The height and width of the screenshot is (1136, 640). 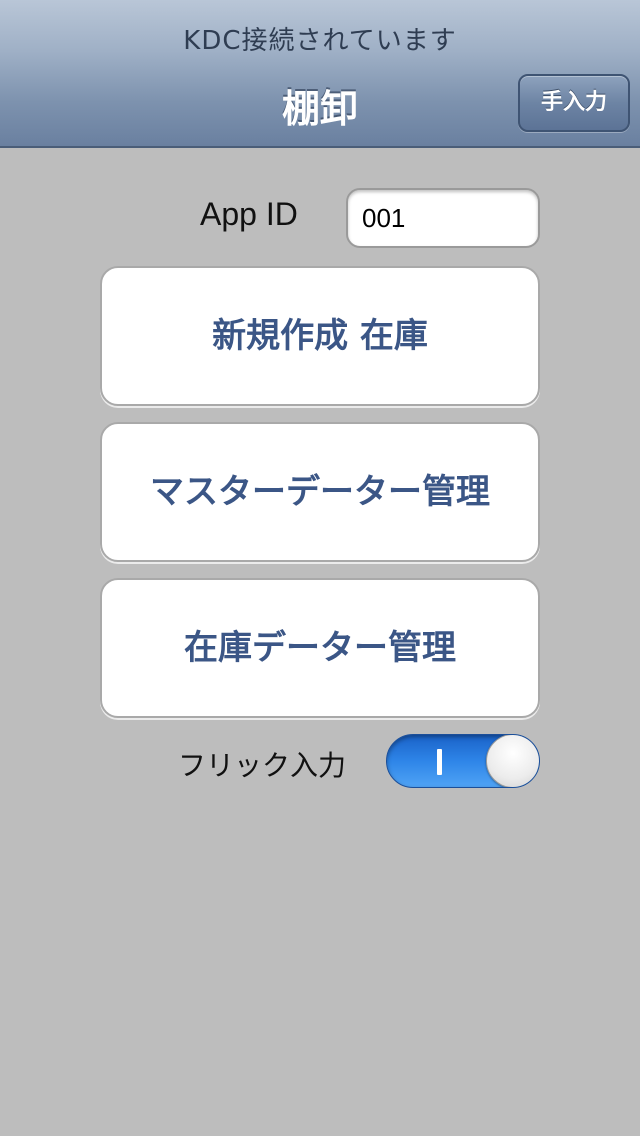 I want to click on app-id-label: App ID, so click(x=249, y=214).